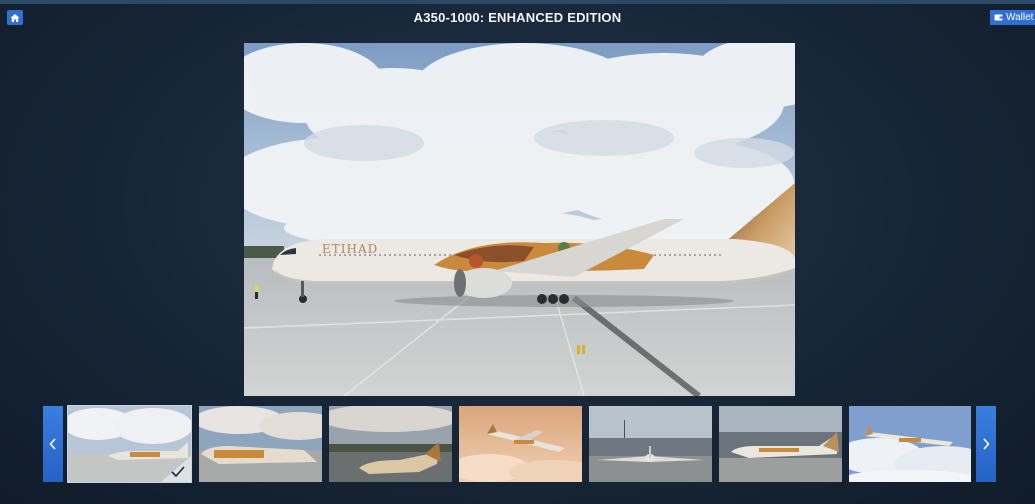 This screenshot has height=504, width=1035. What do you see at coordinates (517, 2) in the screenshot?
I see `top-strip` at bounding box center [517, 2].